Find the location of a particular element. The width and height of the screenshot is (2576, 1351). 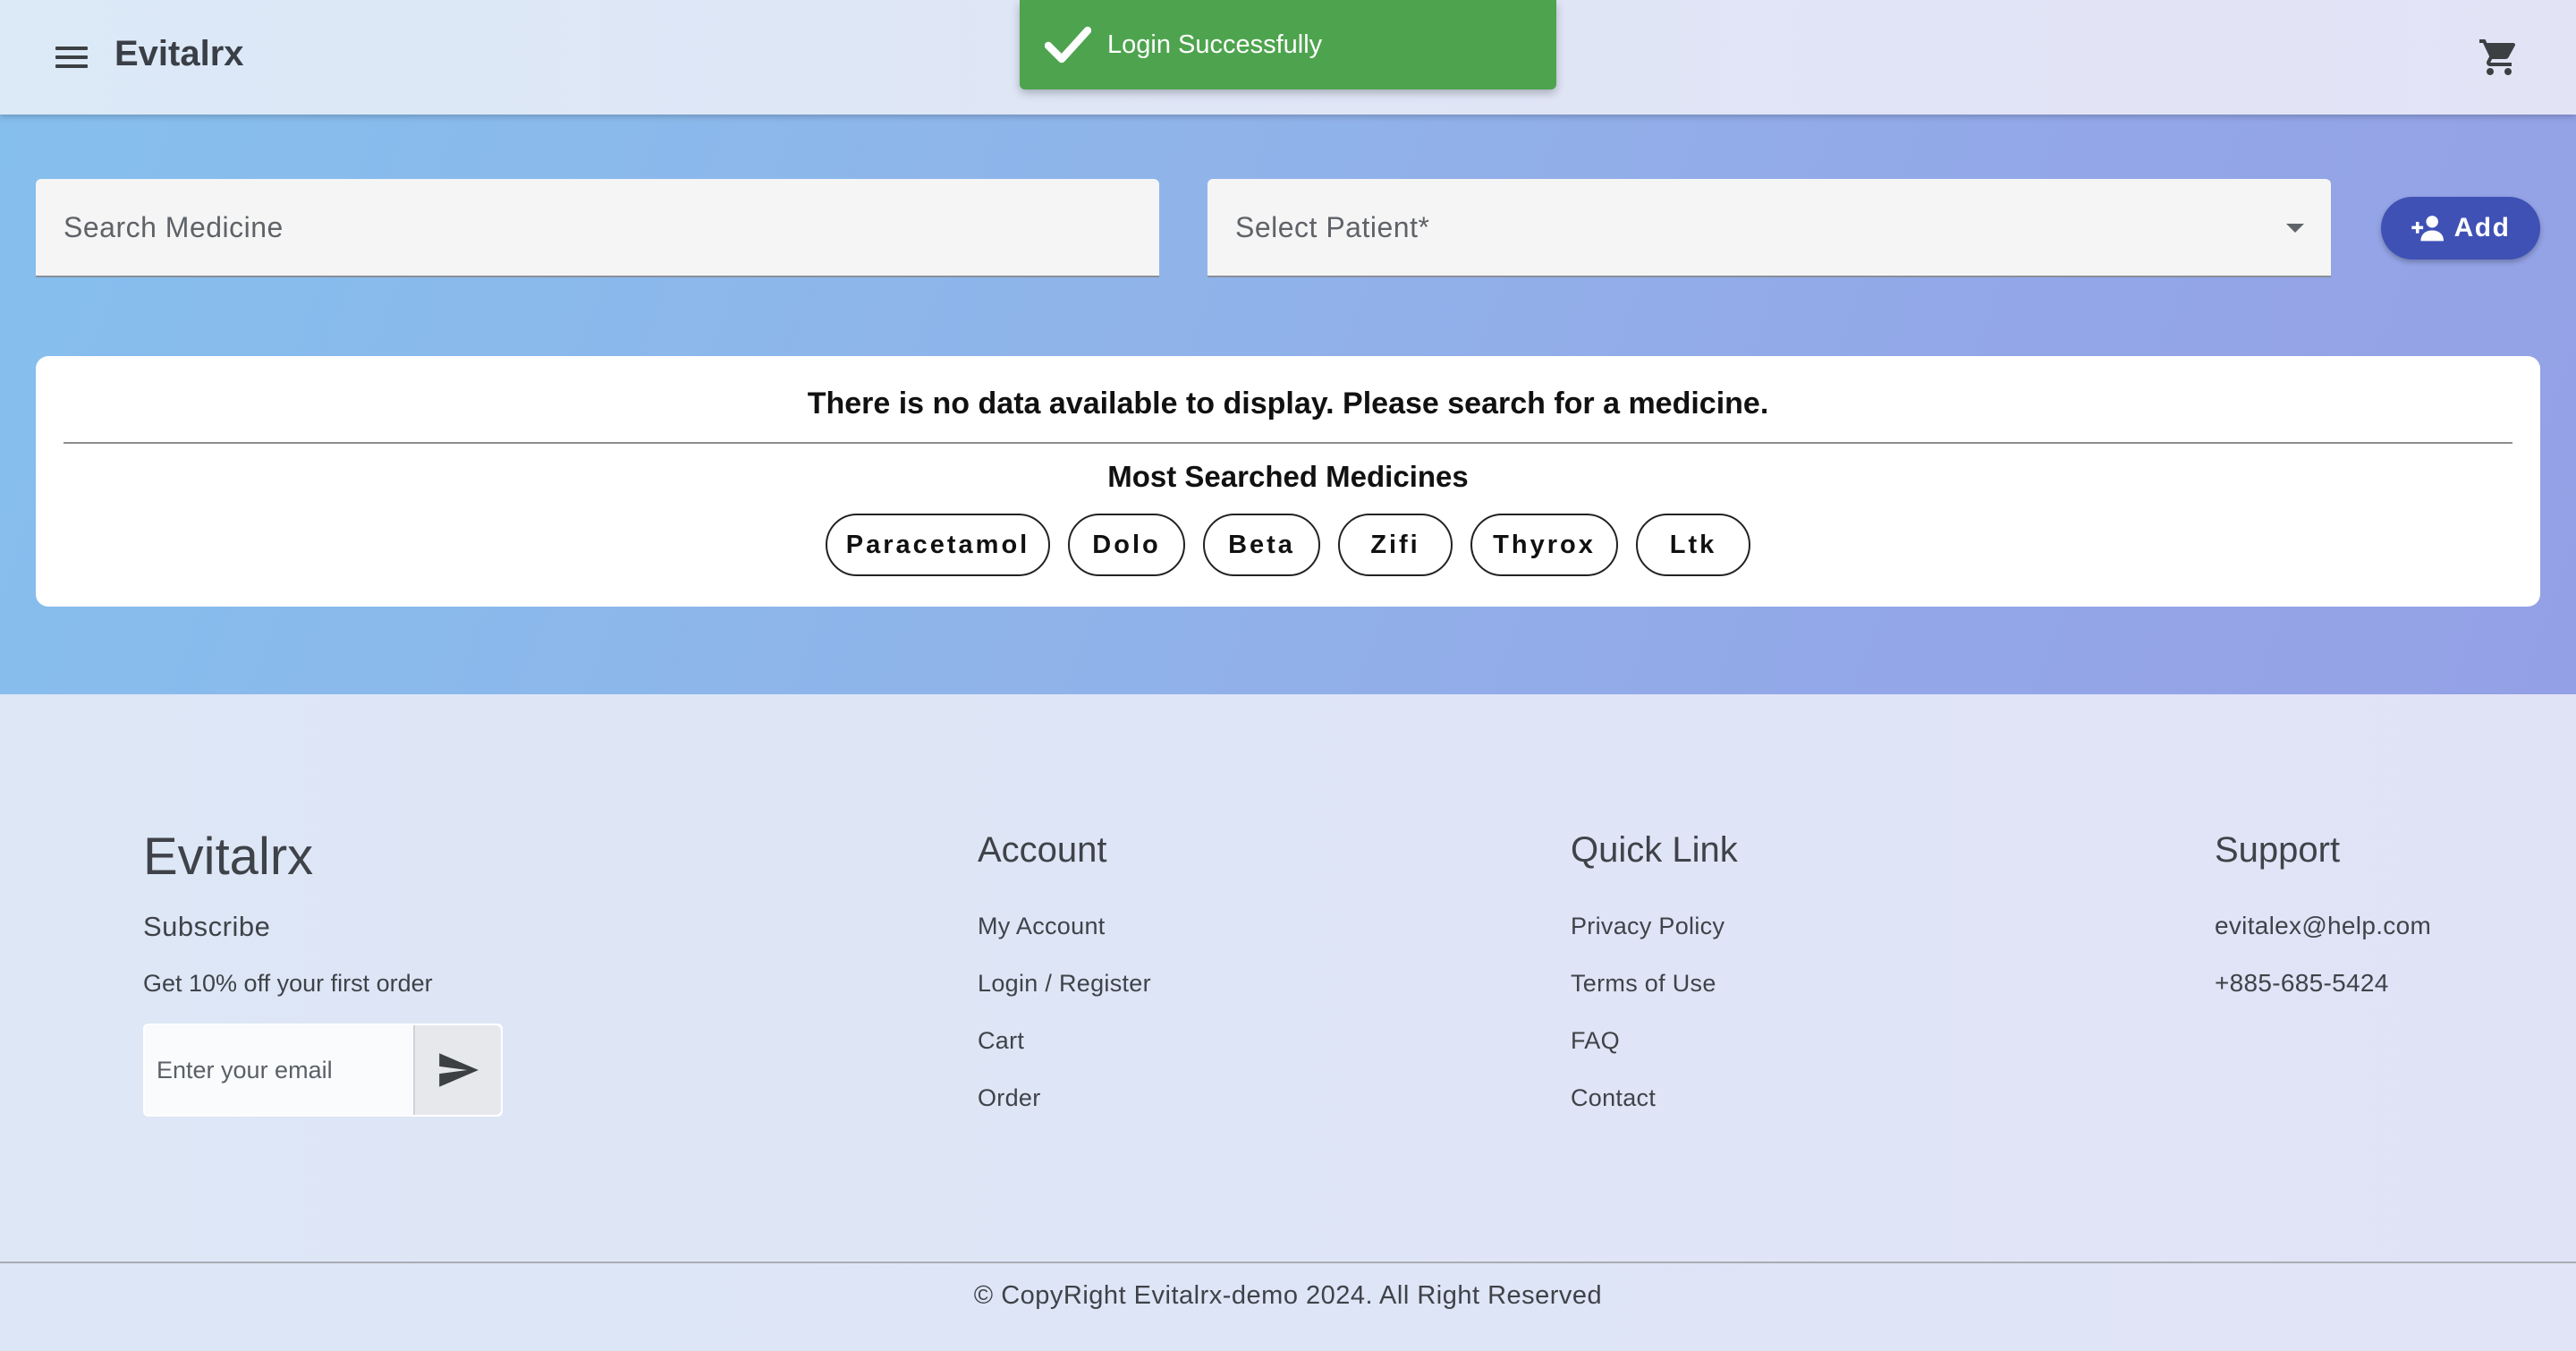

link-terms-of-use: Terms of Use is located at coordinates (1643, 984).